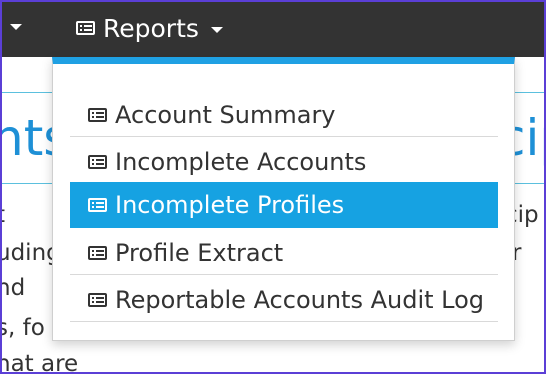 The image size is (546, 379). I want to click on menu-item-label: Incomplete Profiles, so click(230, 205).